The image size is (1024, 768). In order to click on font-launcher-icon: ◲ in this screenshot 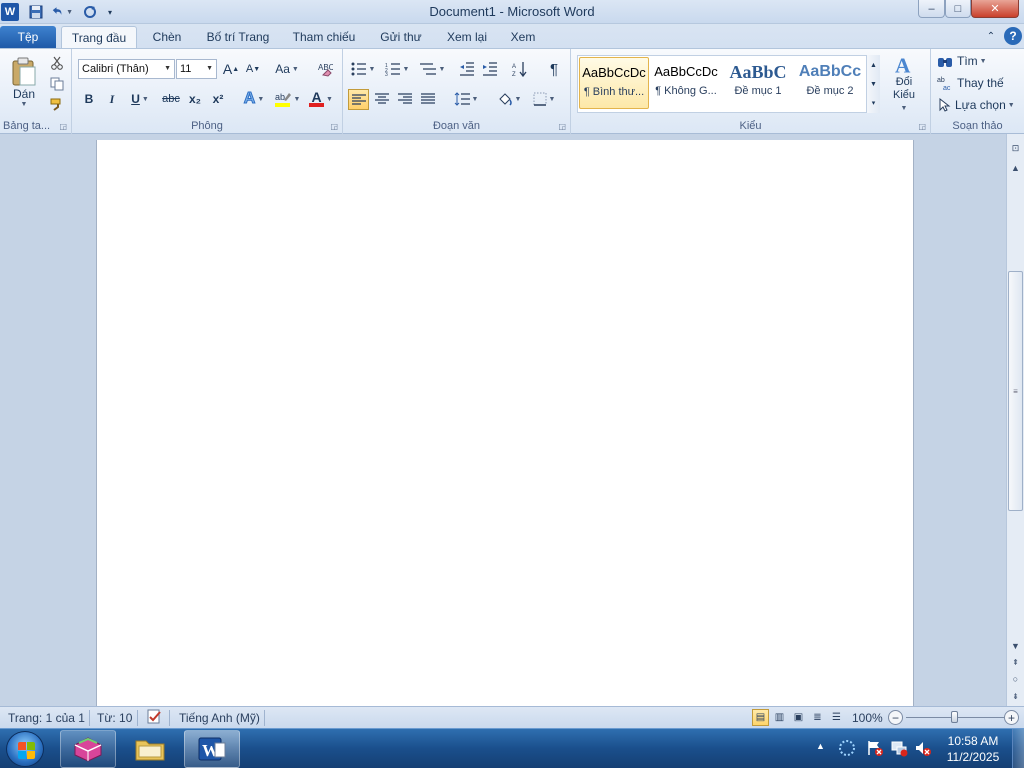, I will do `click(334, 126)`.